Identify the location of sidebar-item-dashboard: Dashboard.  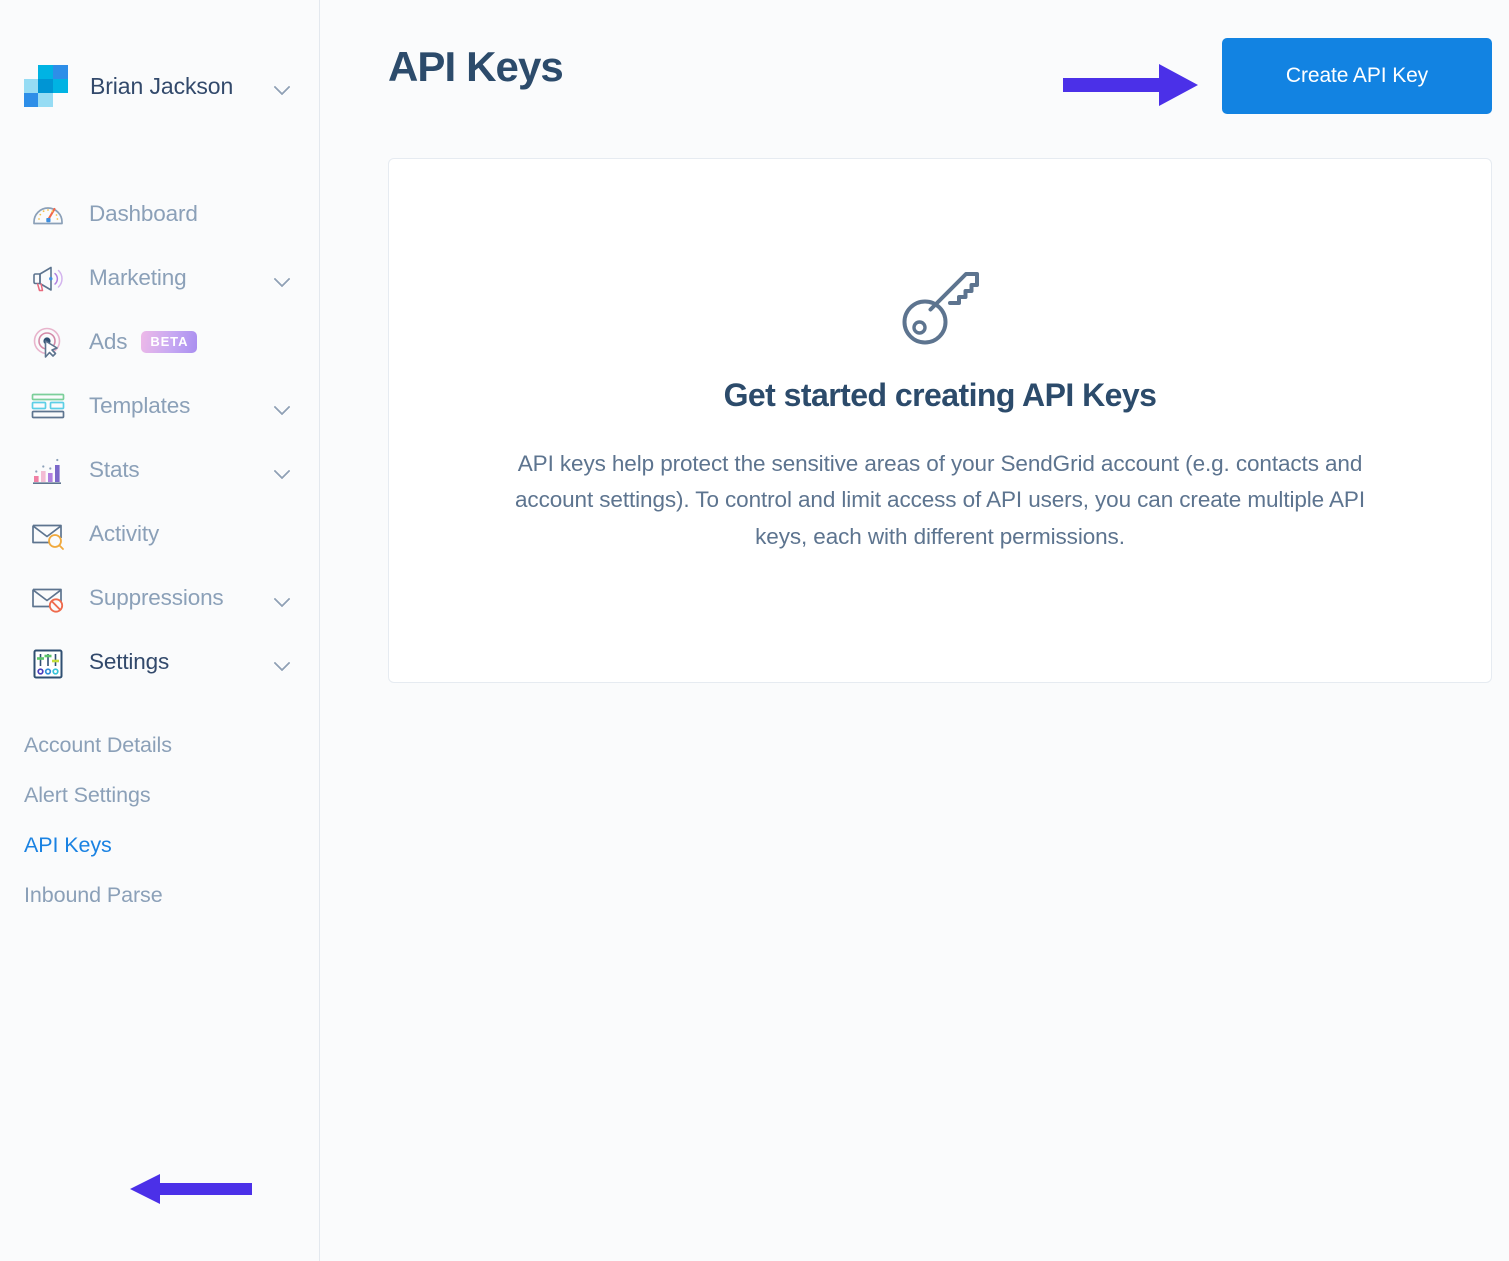
(159, 214).